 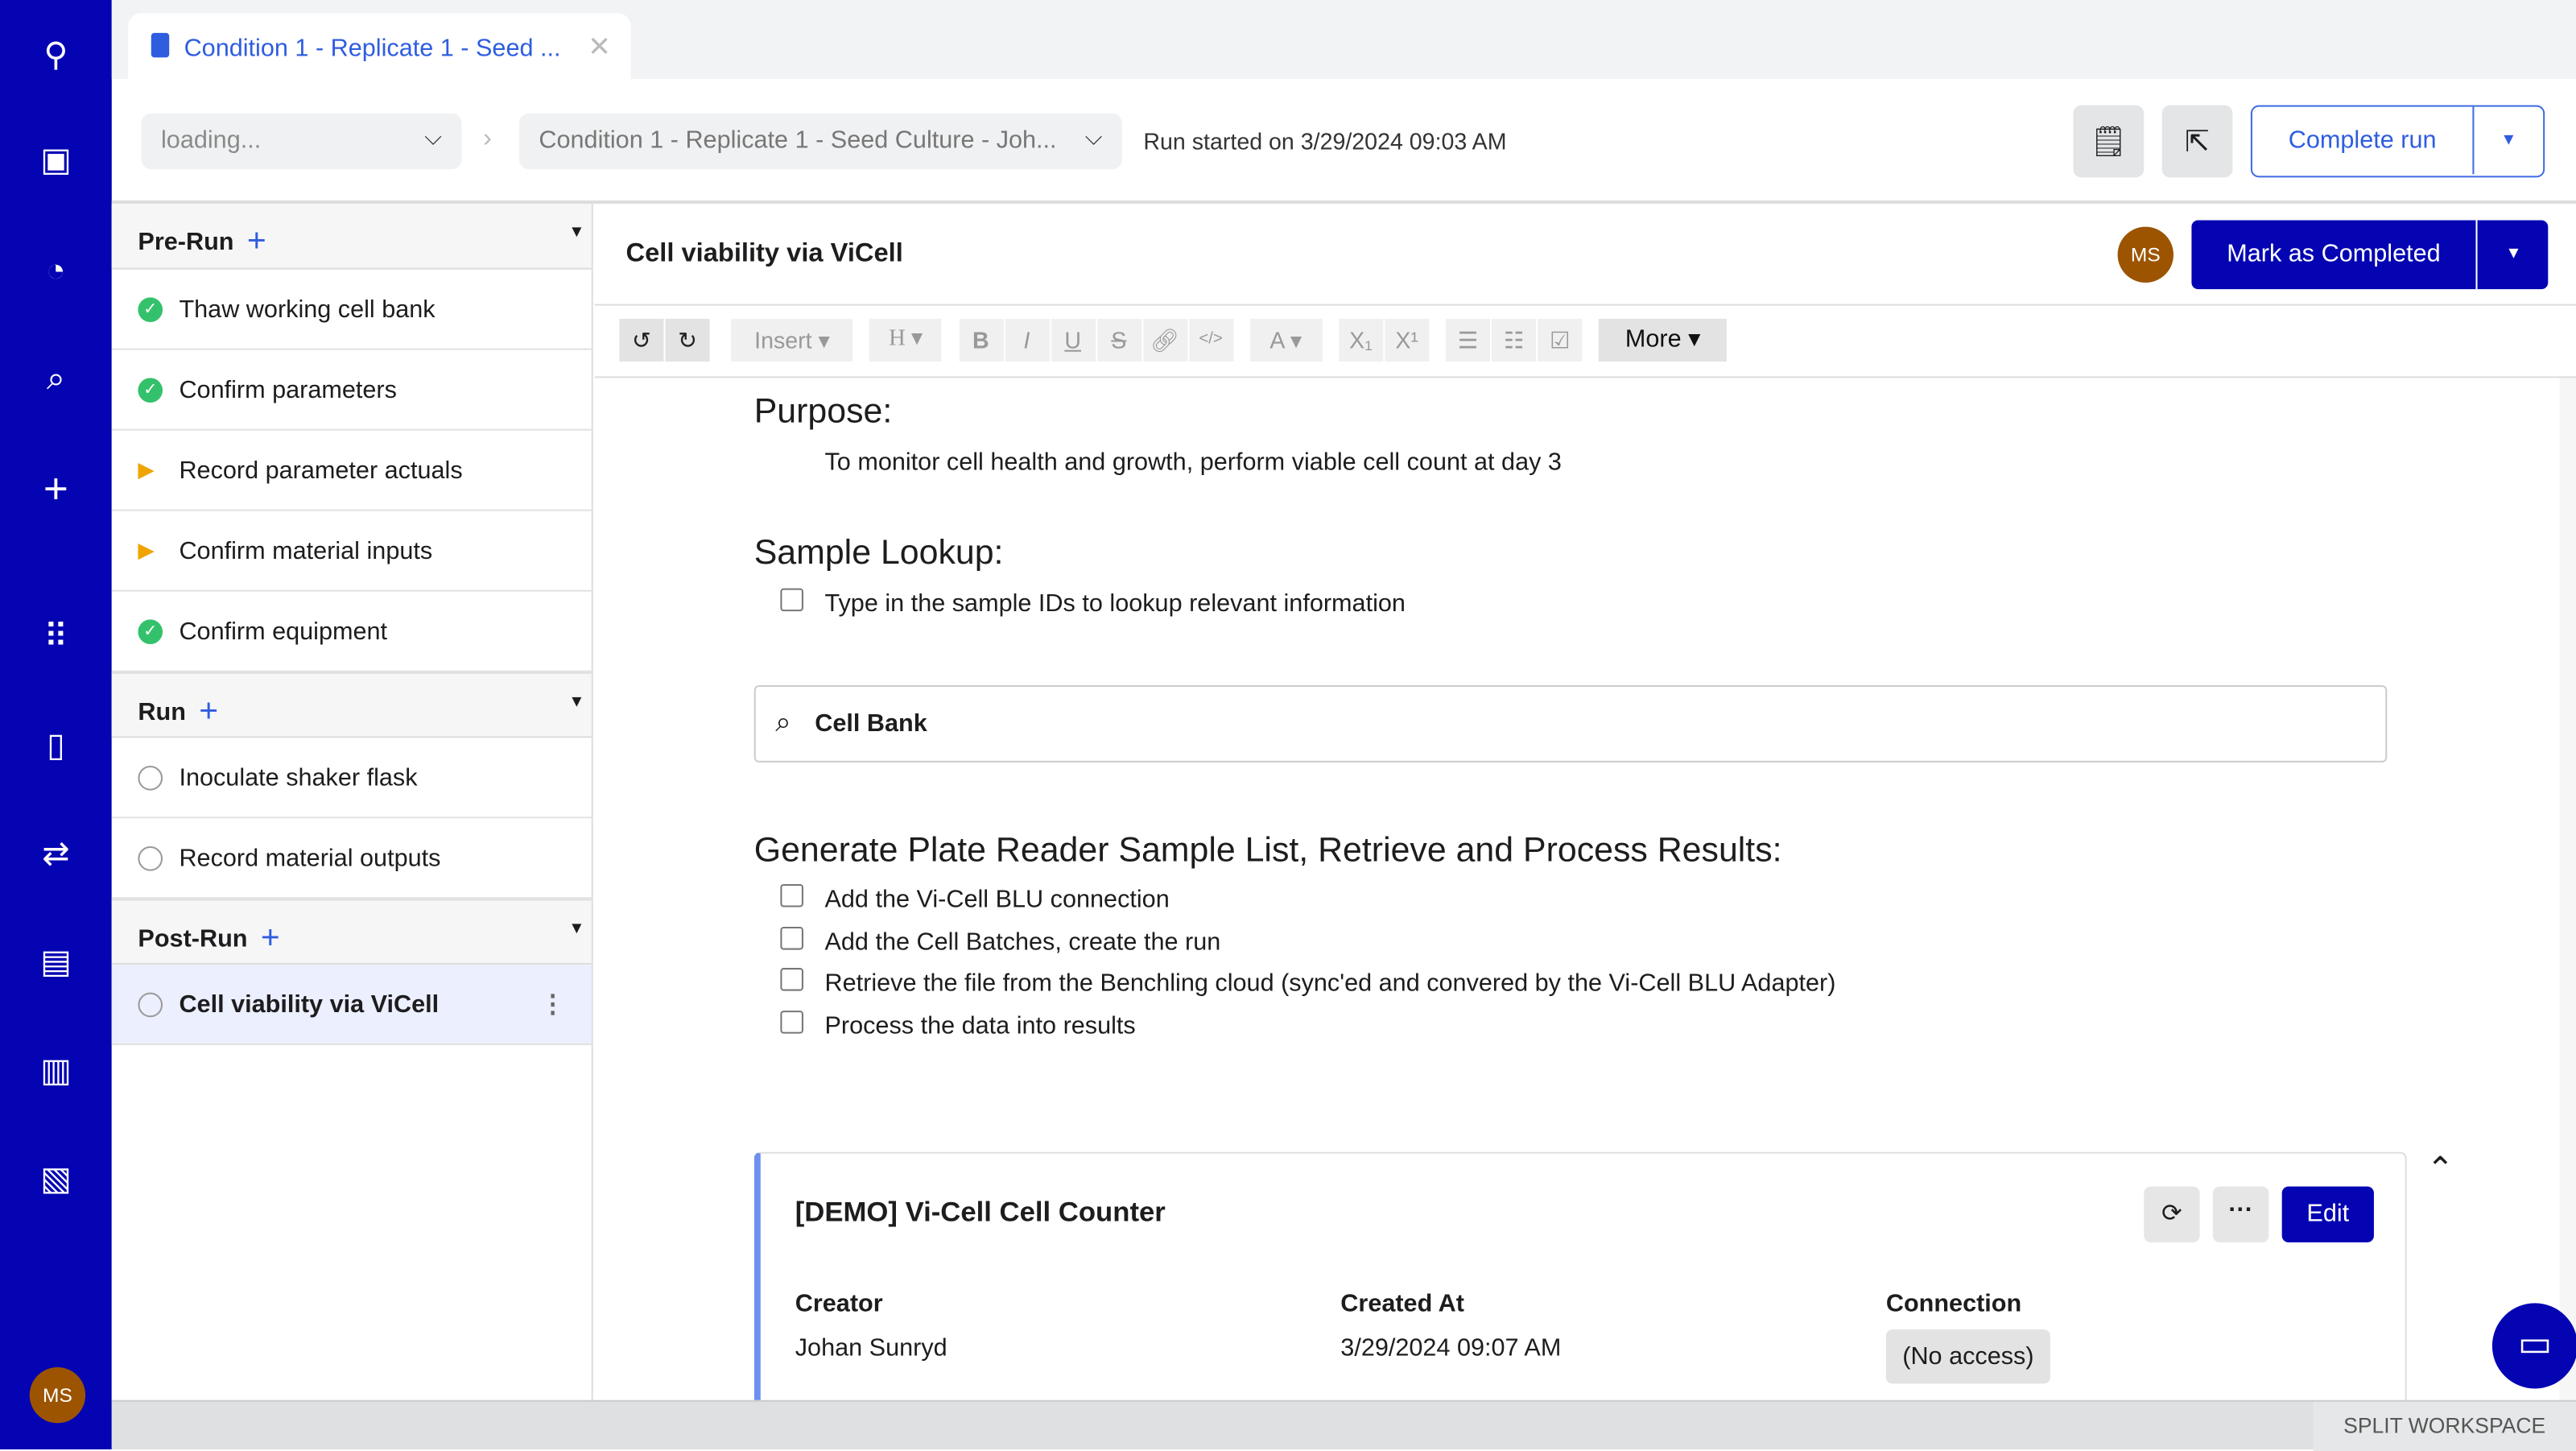 I want to click on clipboard-check-icon: ▤, so click(x=56, y=962).